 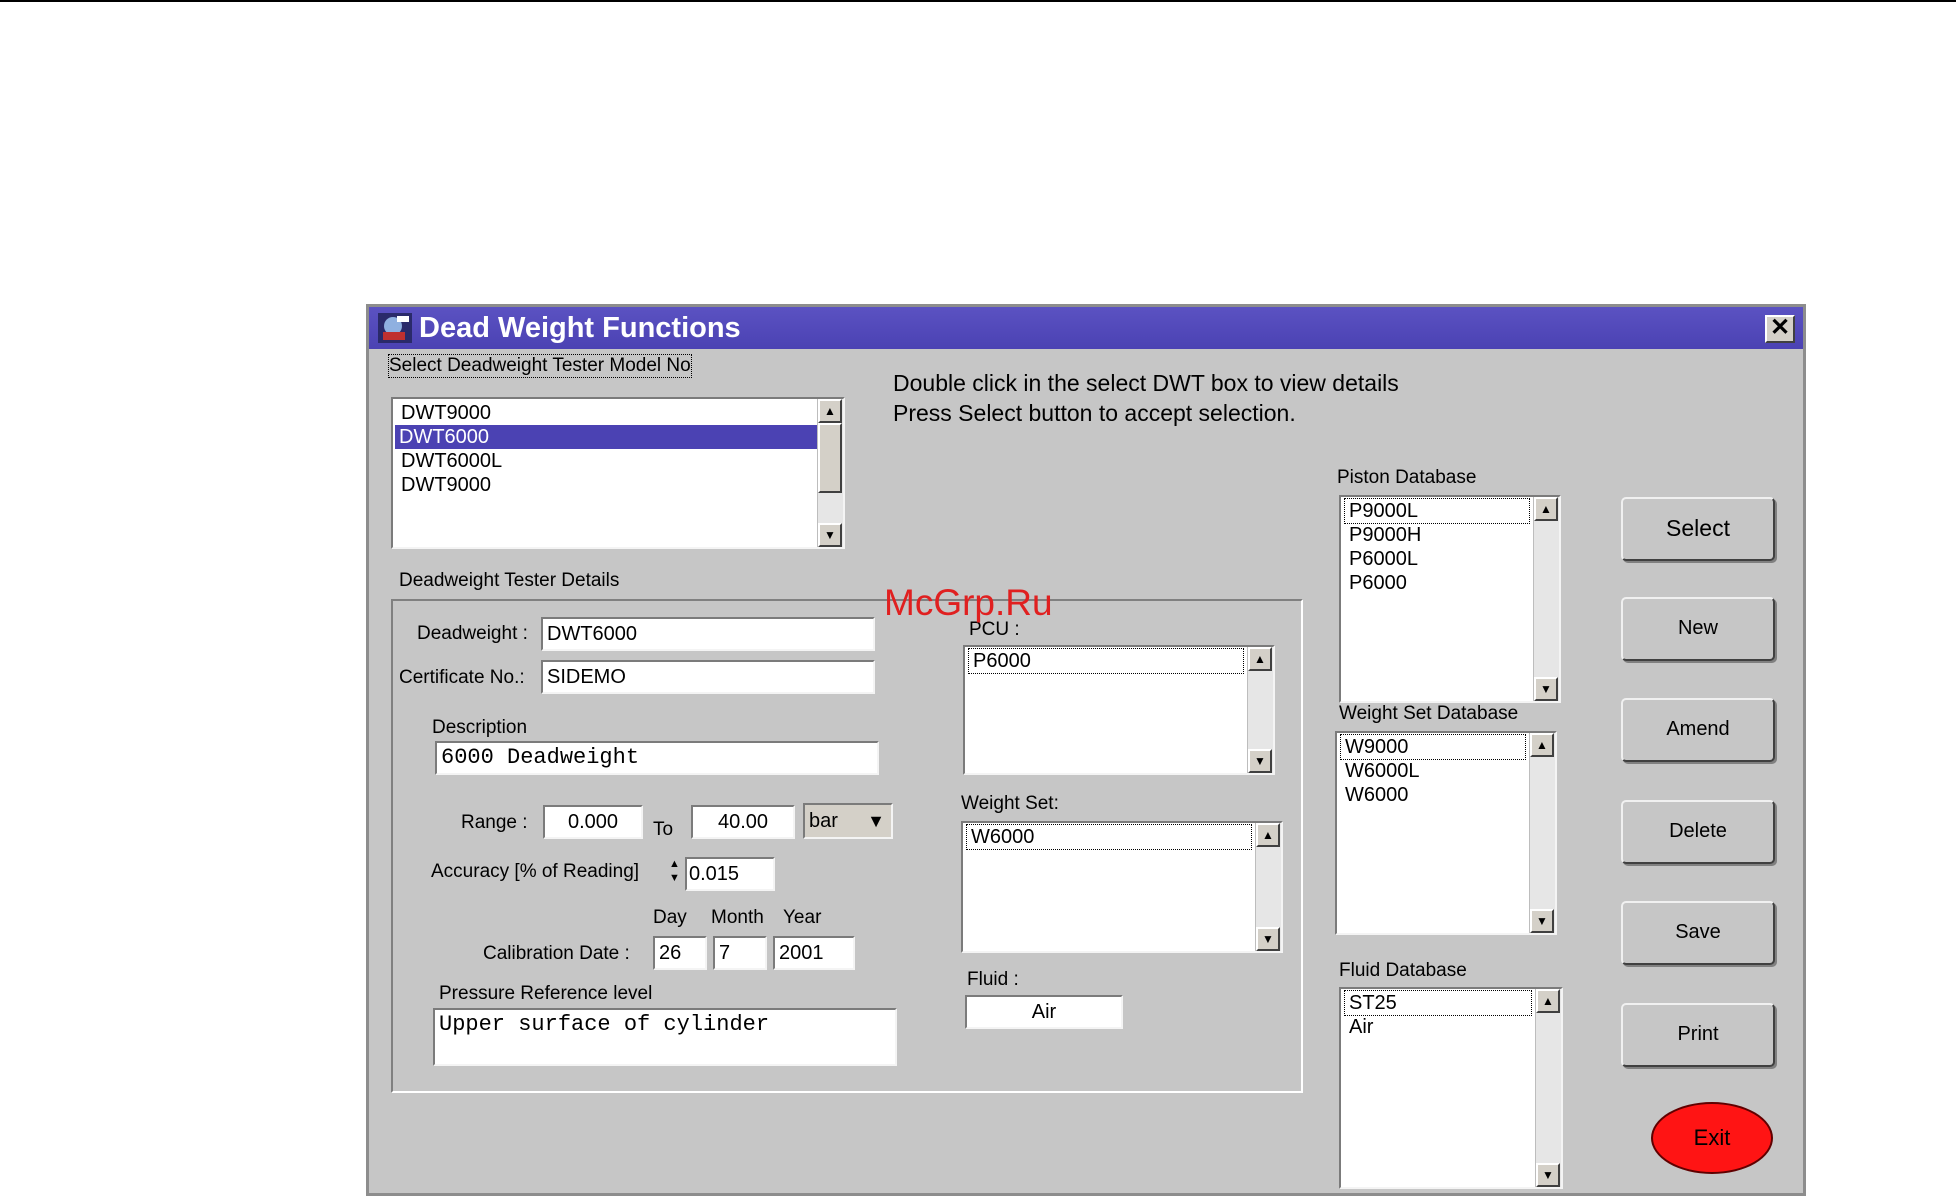 What do you see at coordinates (1361, 1027) in the screenshot?
I see `fluid-db-item: Air` at bounding box center [1361, 1027].